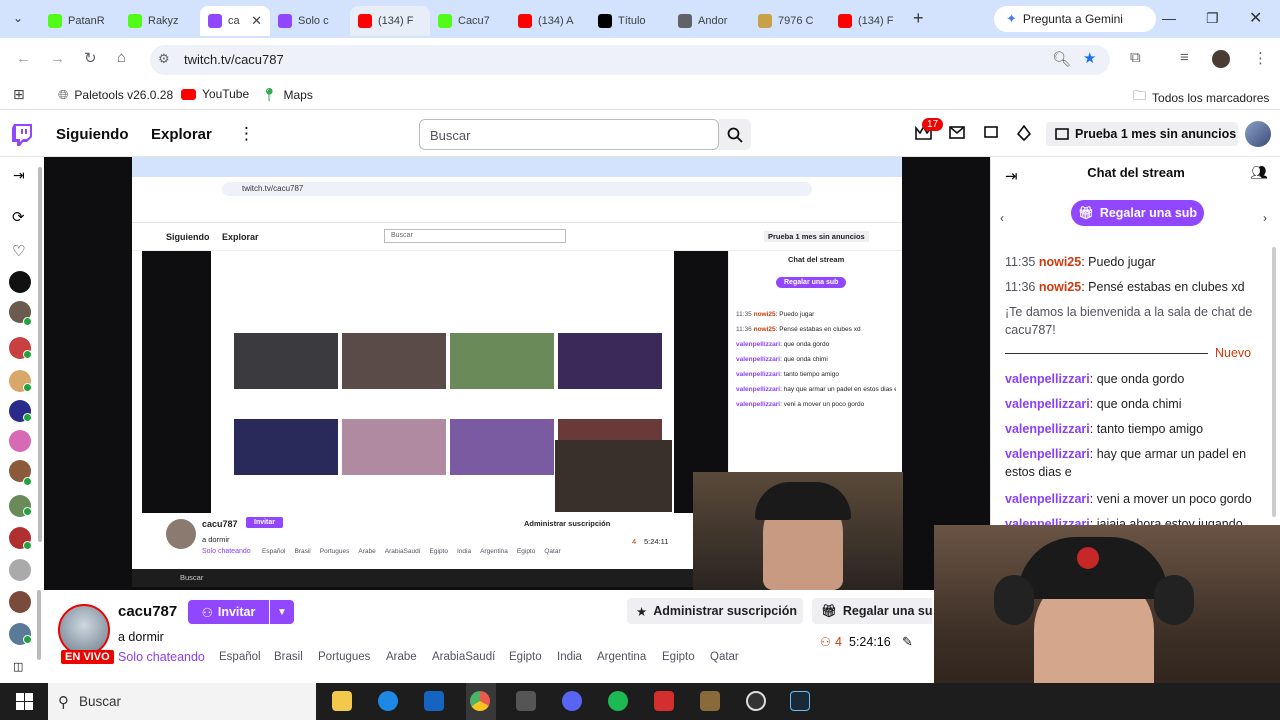 The width and height of the screenshot is (1280, 720). I want to click on tag-argentina: Argentina, so click(621, 658).